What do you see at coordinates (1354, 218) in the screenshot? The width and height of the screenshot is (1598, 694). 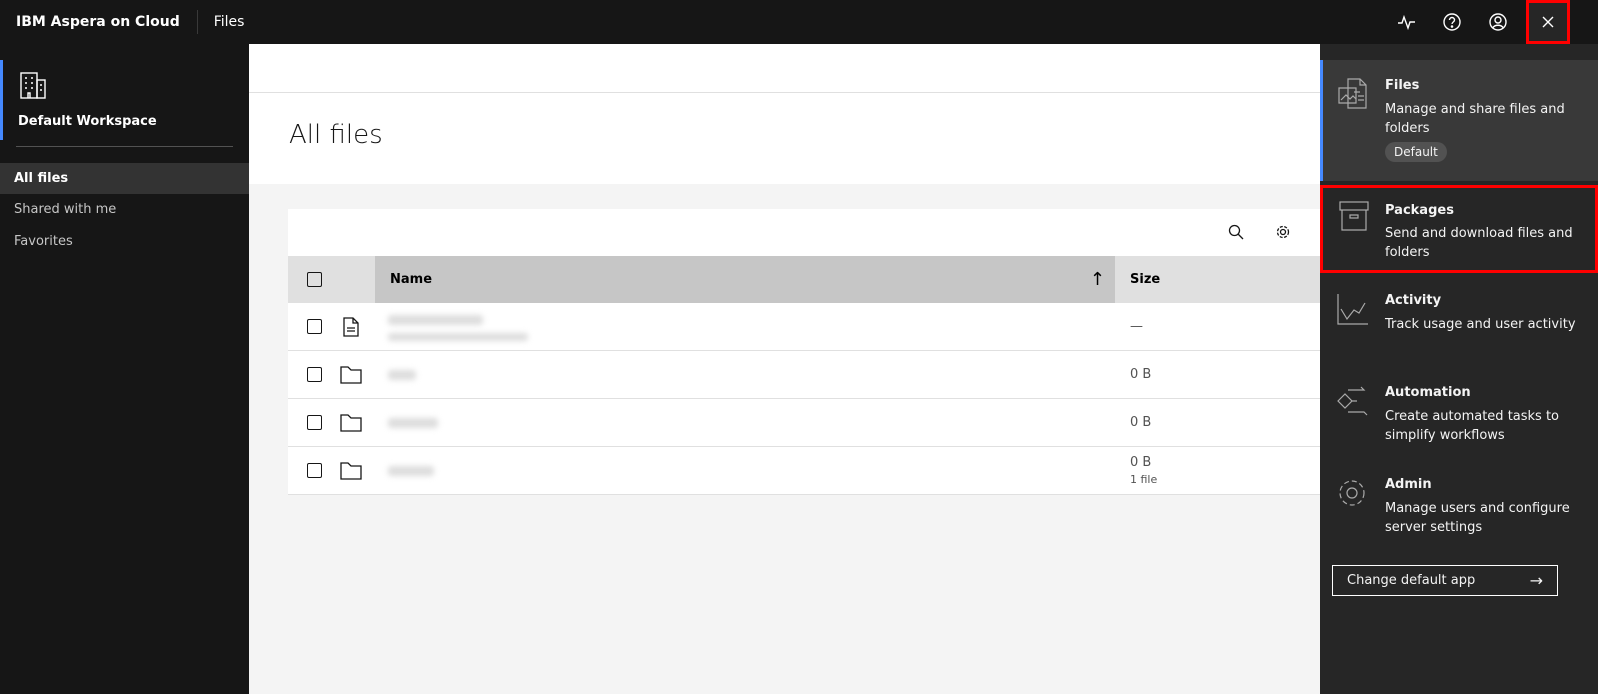 I see `package-icon` at bounding box center [1354, 218].